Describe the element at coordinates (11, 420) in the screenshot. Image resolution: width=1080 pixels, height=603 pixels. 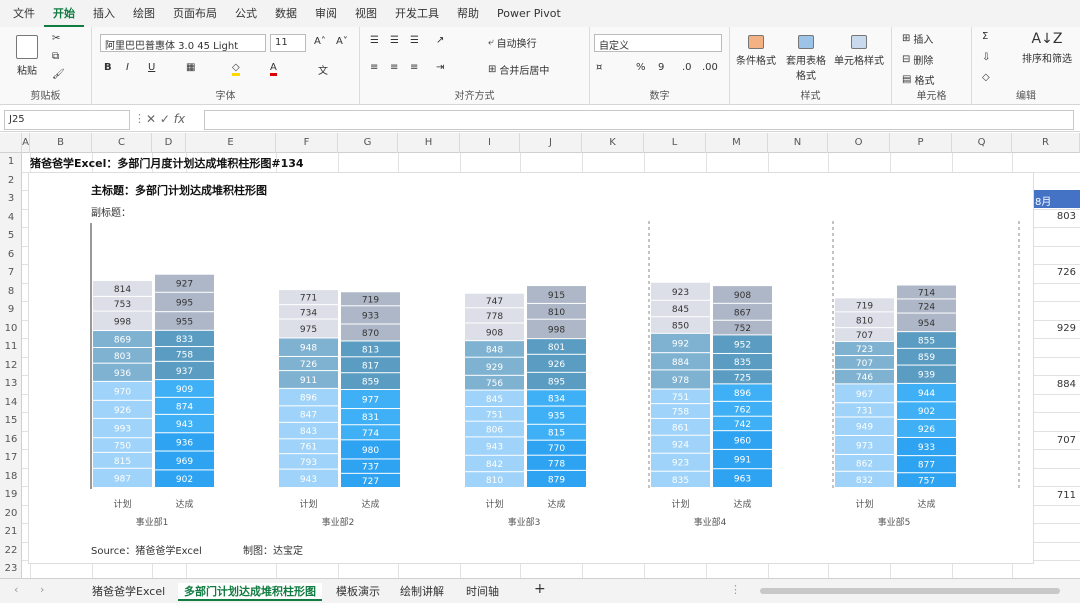
I see `row-header-15: 15` at that location.